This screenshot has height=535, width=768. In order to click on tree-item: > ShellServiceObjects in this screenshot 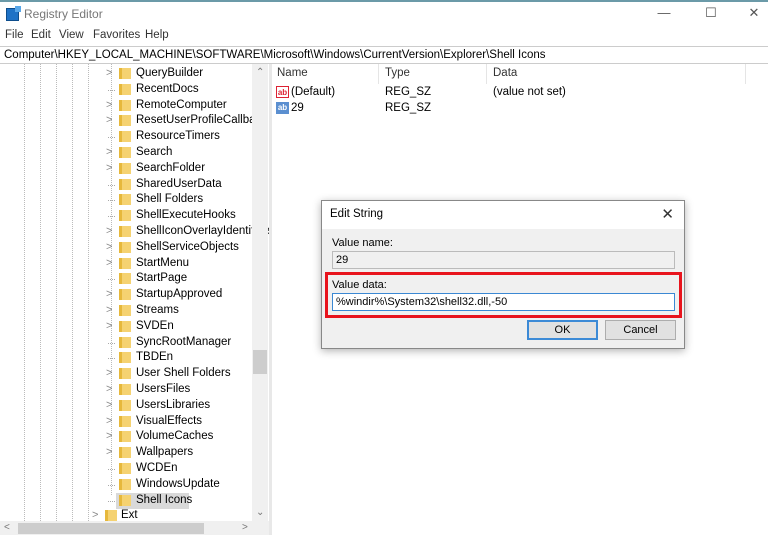, I will do `click(126, 248)`.